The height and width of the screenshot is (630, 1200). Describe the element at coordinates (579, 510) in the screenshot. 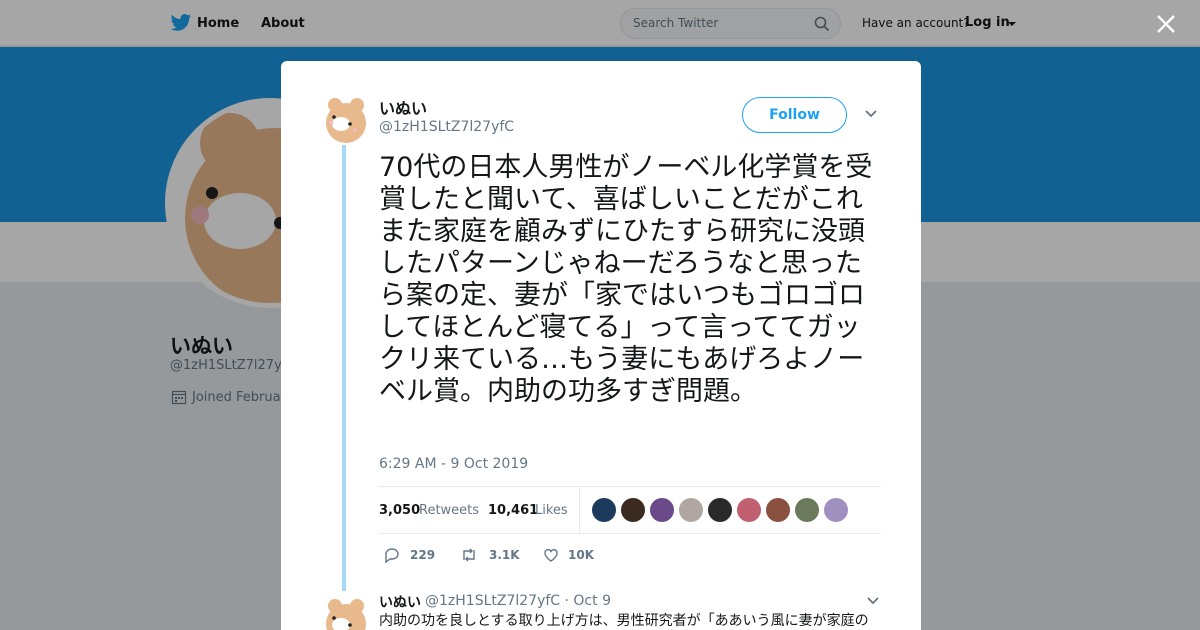

I see `stats-divider` at that location.